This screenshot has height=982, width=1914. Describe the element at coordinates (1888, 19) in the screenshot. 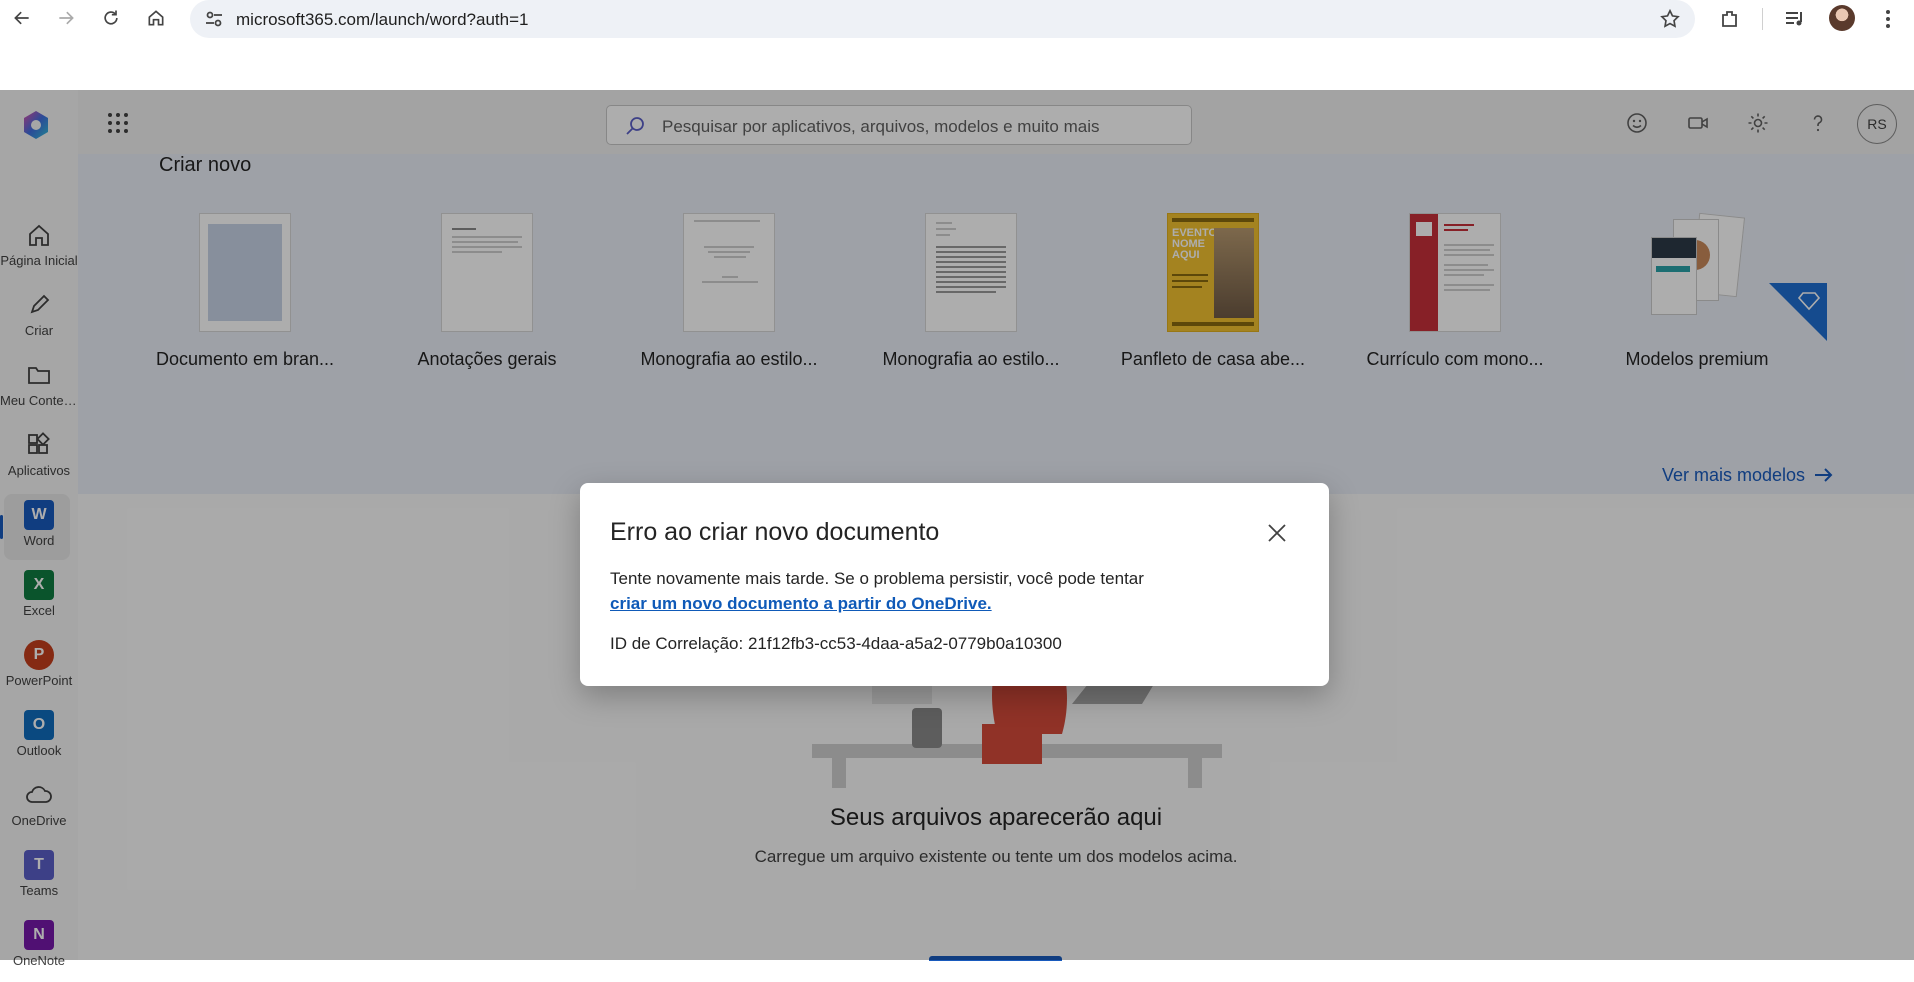

I see `more-options-icon` at that location.